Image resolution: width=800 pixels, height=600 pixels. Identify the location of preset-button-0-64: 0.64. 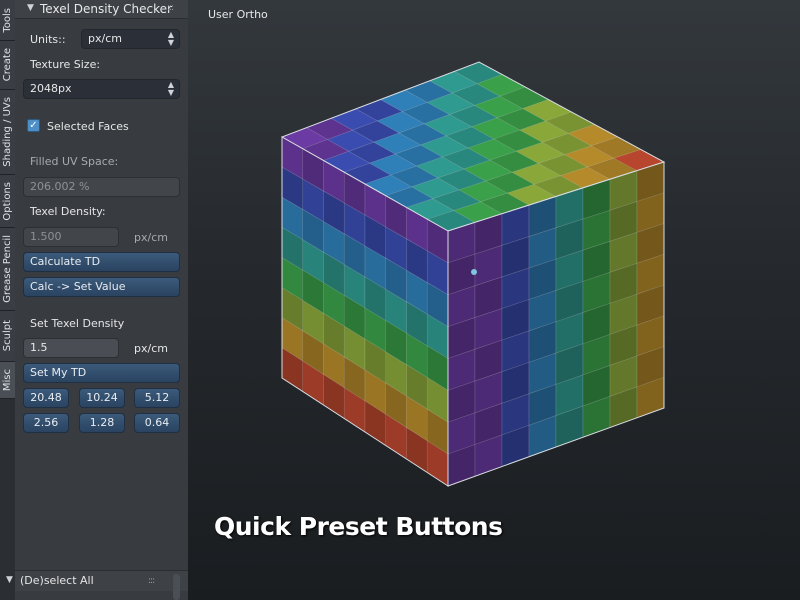
(157, 423).